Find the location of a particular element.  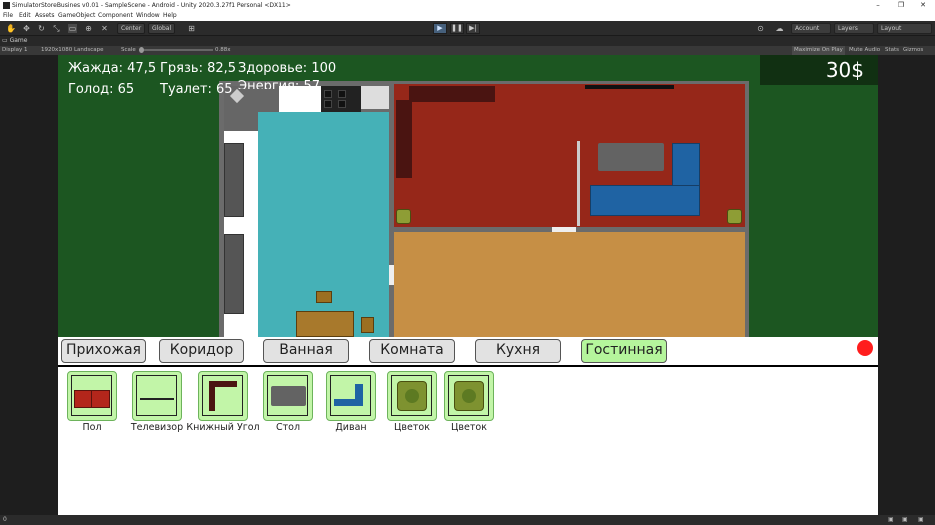

item-bookshelf-corner: Книжный Угол is located at coordinates (223, 402).